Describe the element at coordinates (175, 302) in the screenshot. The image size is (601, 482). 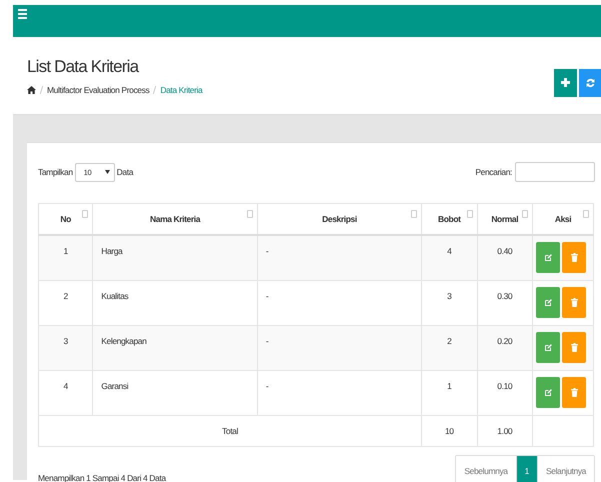
I see `table-cell: Kualitas` at that location.